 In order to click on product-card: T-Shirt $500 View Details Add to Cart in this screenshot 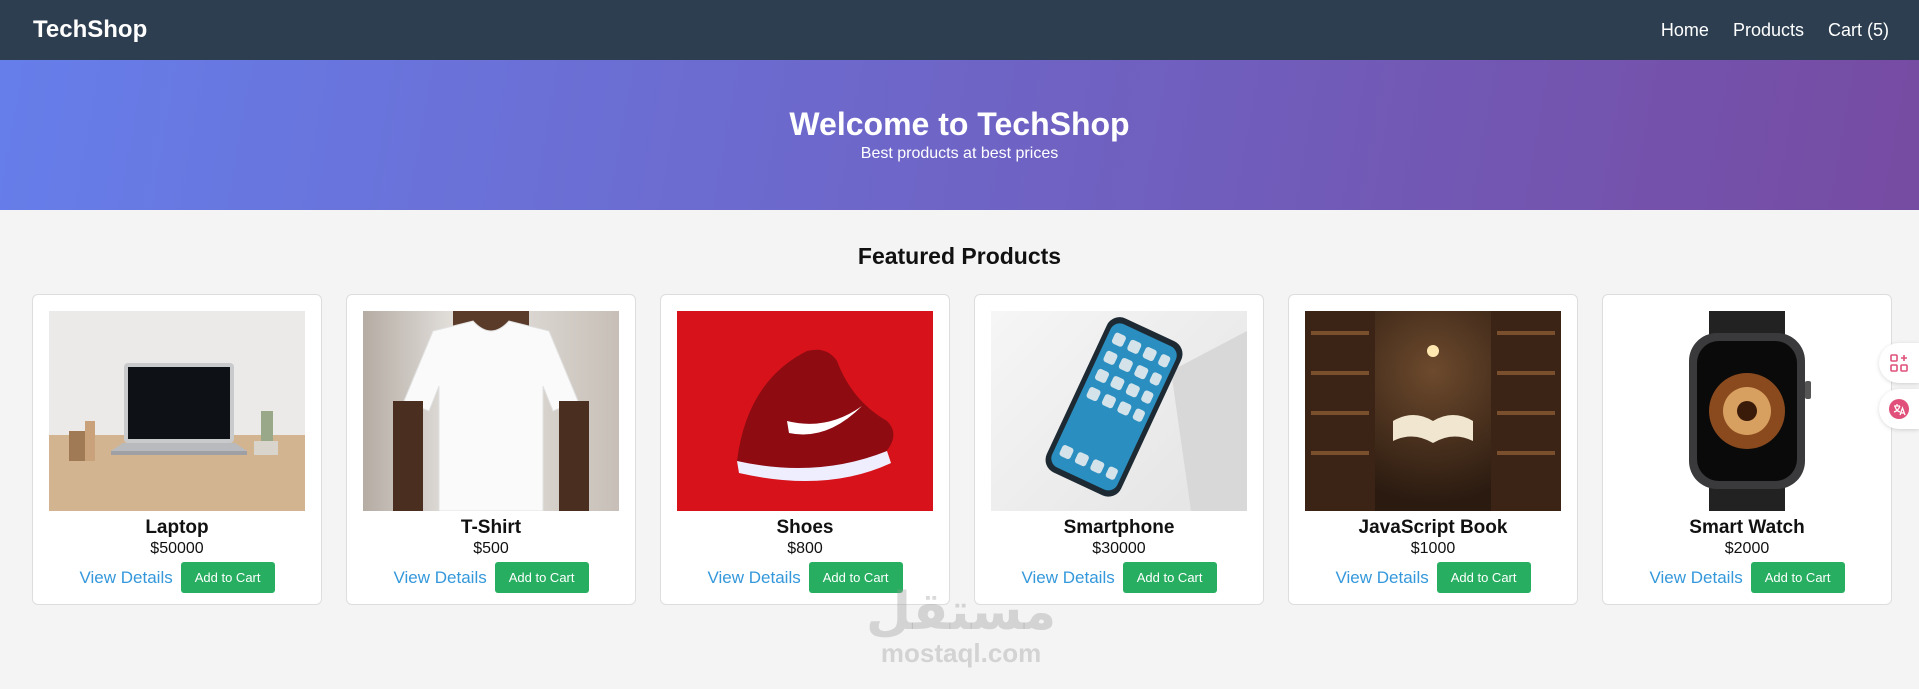, I will do `click(491, 449)`.